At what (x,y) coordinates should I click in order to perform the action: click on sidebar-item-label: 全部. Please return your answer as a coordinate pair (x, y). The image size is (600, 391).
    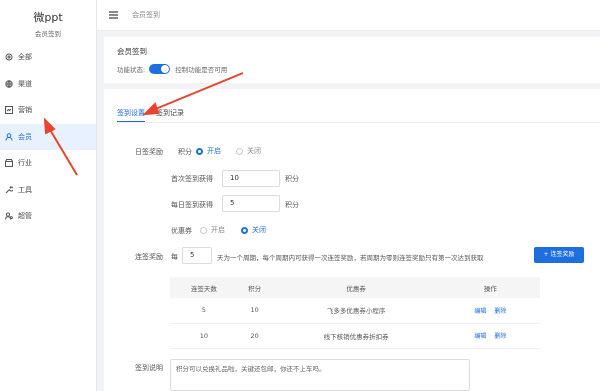
    Looking at the image, I should click on (25, 57).